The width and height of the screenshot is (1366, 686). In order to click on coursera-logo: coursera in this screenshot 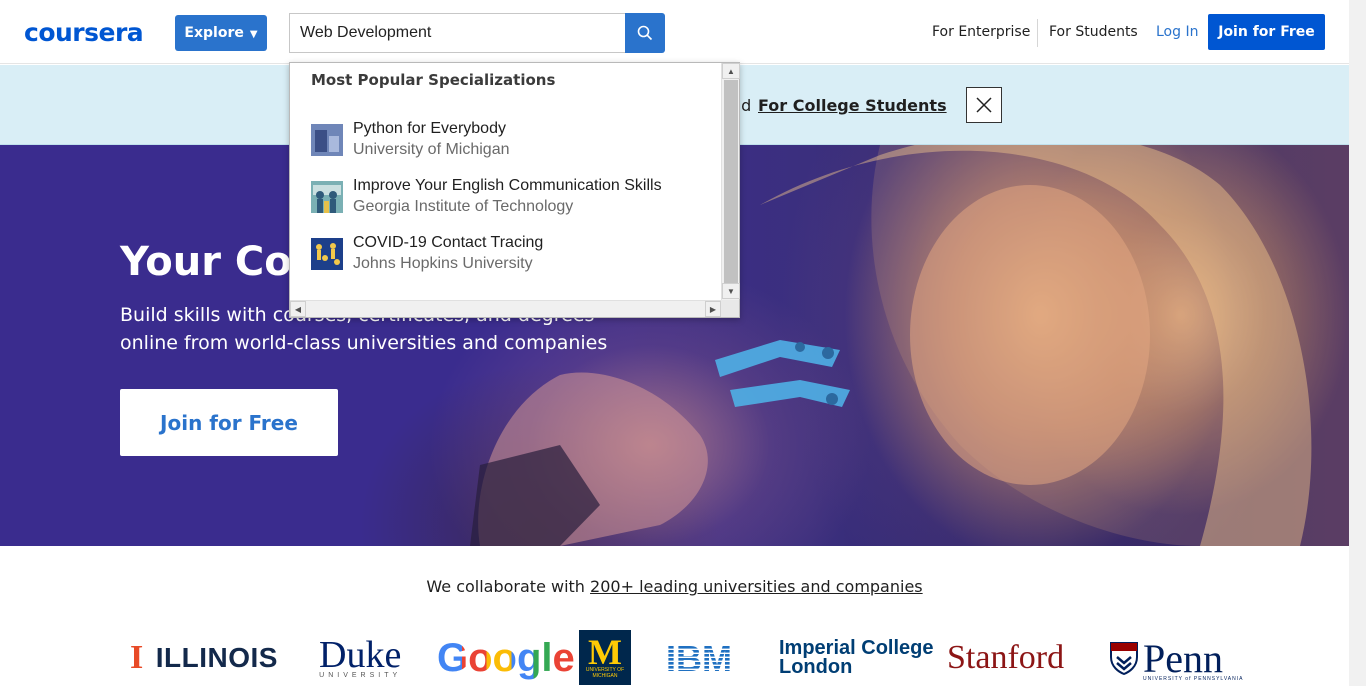, I will do `click(84, 32)`.